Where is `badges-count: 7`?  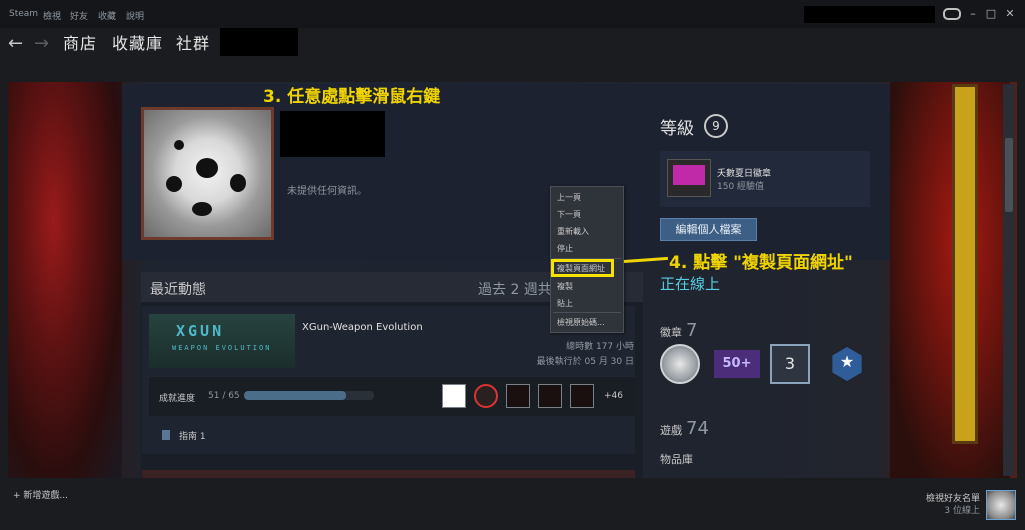 badges-count: 7 is located at coordinates (692, 330).